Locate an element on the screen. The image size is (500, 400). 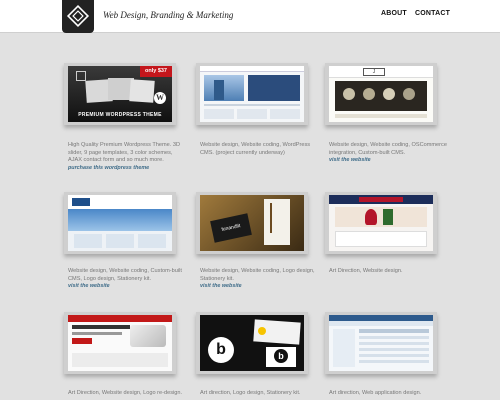
portfolio-item-5: funandfit is located at coordinates (252, 223).